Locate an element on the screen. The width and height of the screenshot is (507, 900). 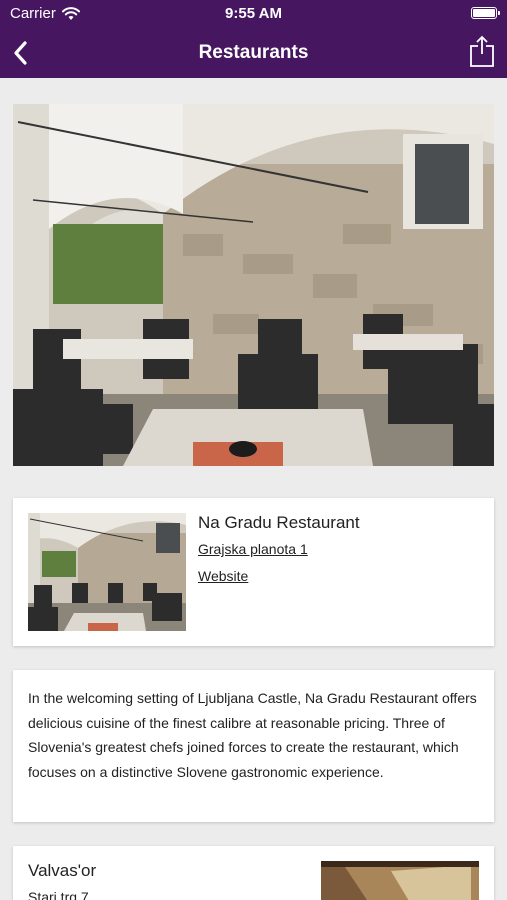
status-bar: Carrier 9:55 AM is located at coordinates (253, 14).